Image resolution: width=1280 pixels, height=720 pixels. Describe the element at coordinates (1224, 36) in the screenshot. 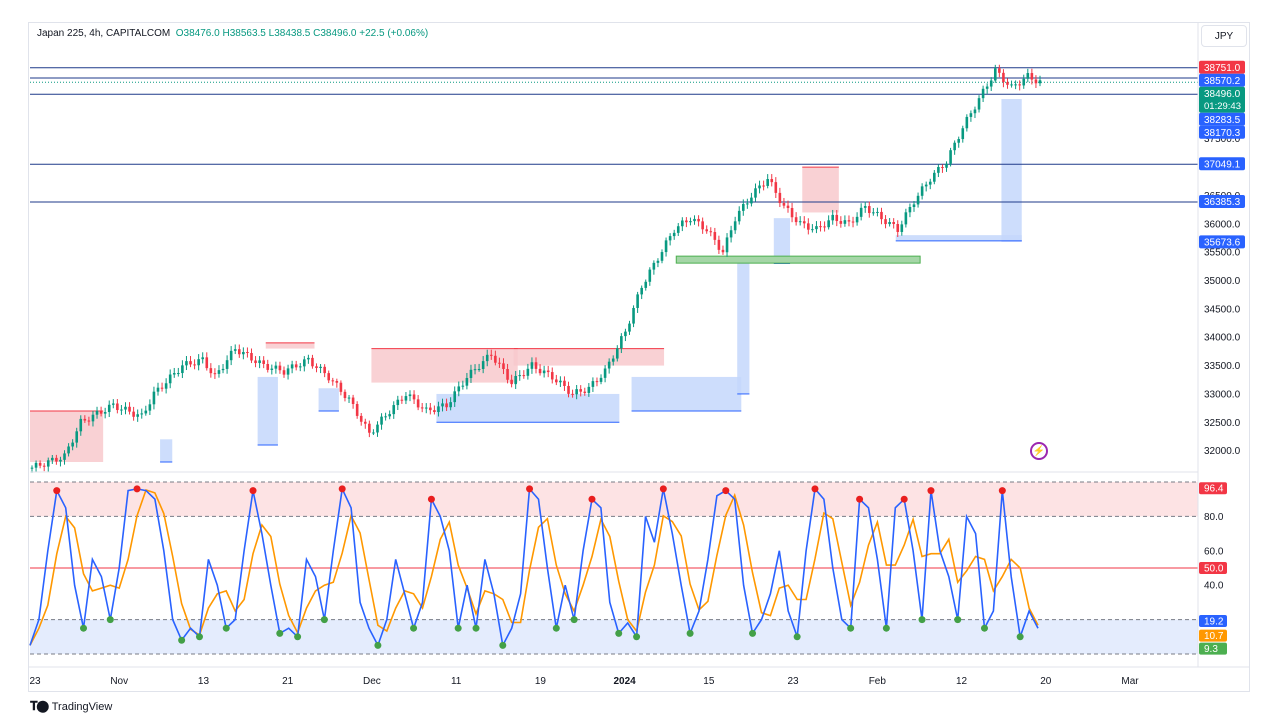

I see `currency-selector: JPY` at that location.